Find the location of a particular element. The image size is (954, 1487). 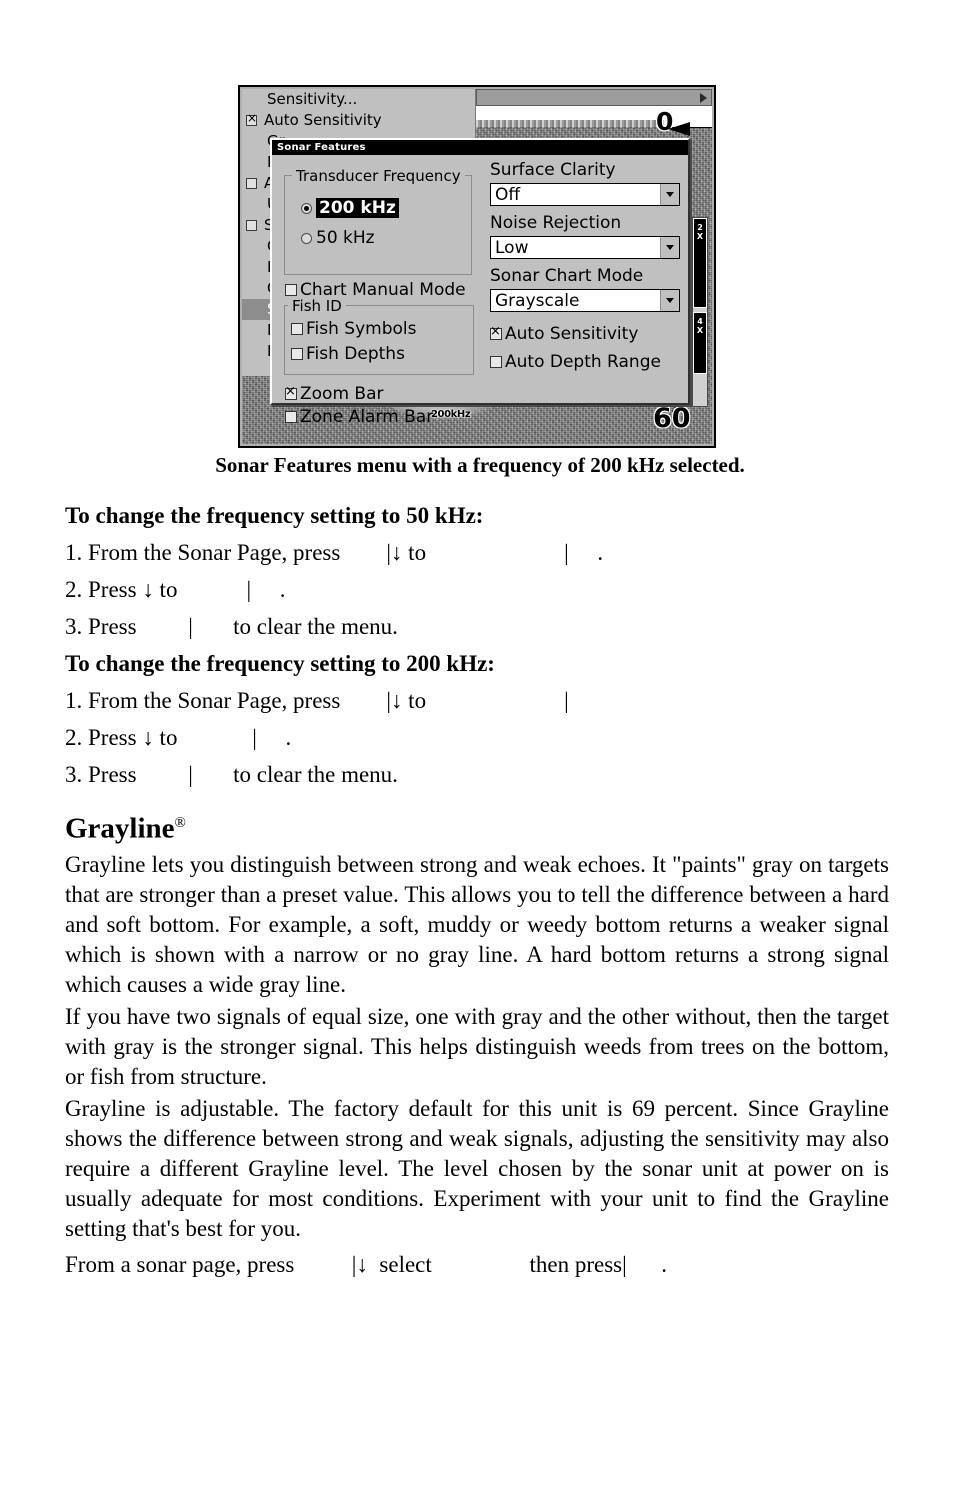

radio-200khz: 200 kHz is located at coordinates (350, 208).